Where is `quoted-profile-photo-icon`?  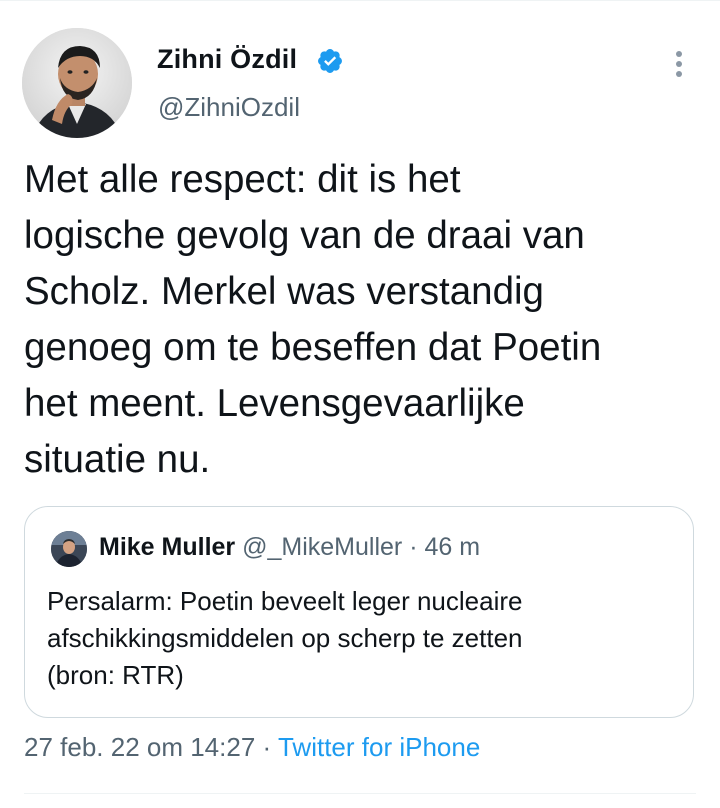
quoted-profile-photo-icon is located at coordinates (69, 549).